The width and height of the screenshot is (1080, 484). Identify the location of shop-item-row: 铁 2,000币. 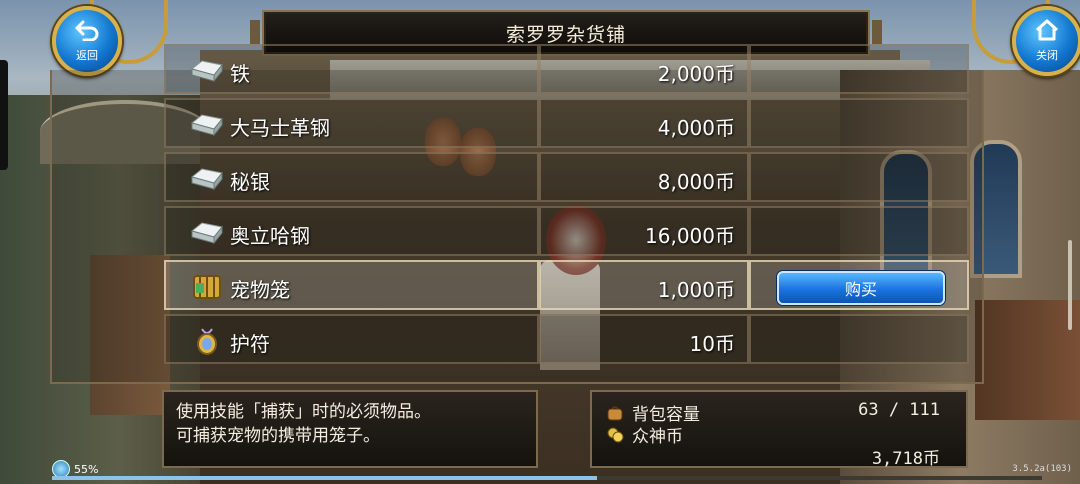
(566, 70).